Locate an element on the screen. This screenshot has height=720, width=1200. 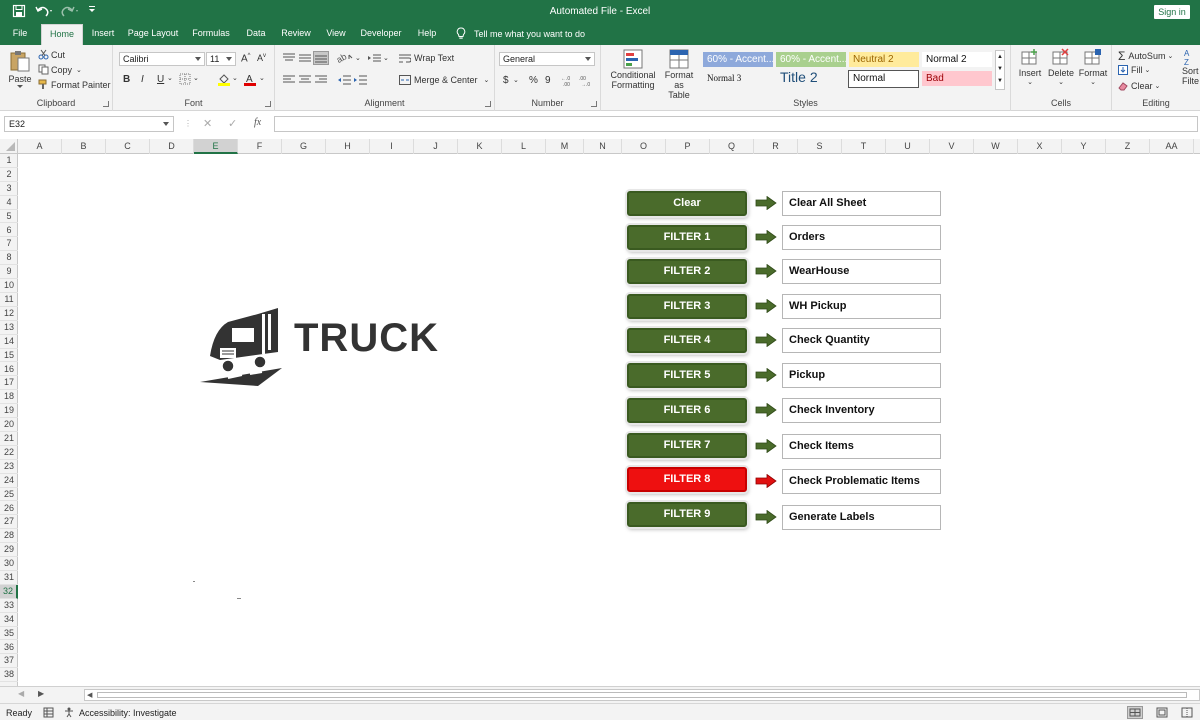
font-color-dropdown-icon: ⌄ is located at coordinates (262, 78).